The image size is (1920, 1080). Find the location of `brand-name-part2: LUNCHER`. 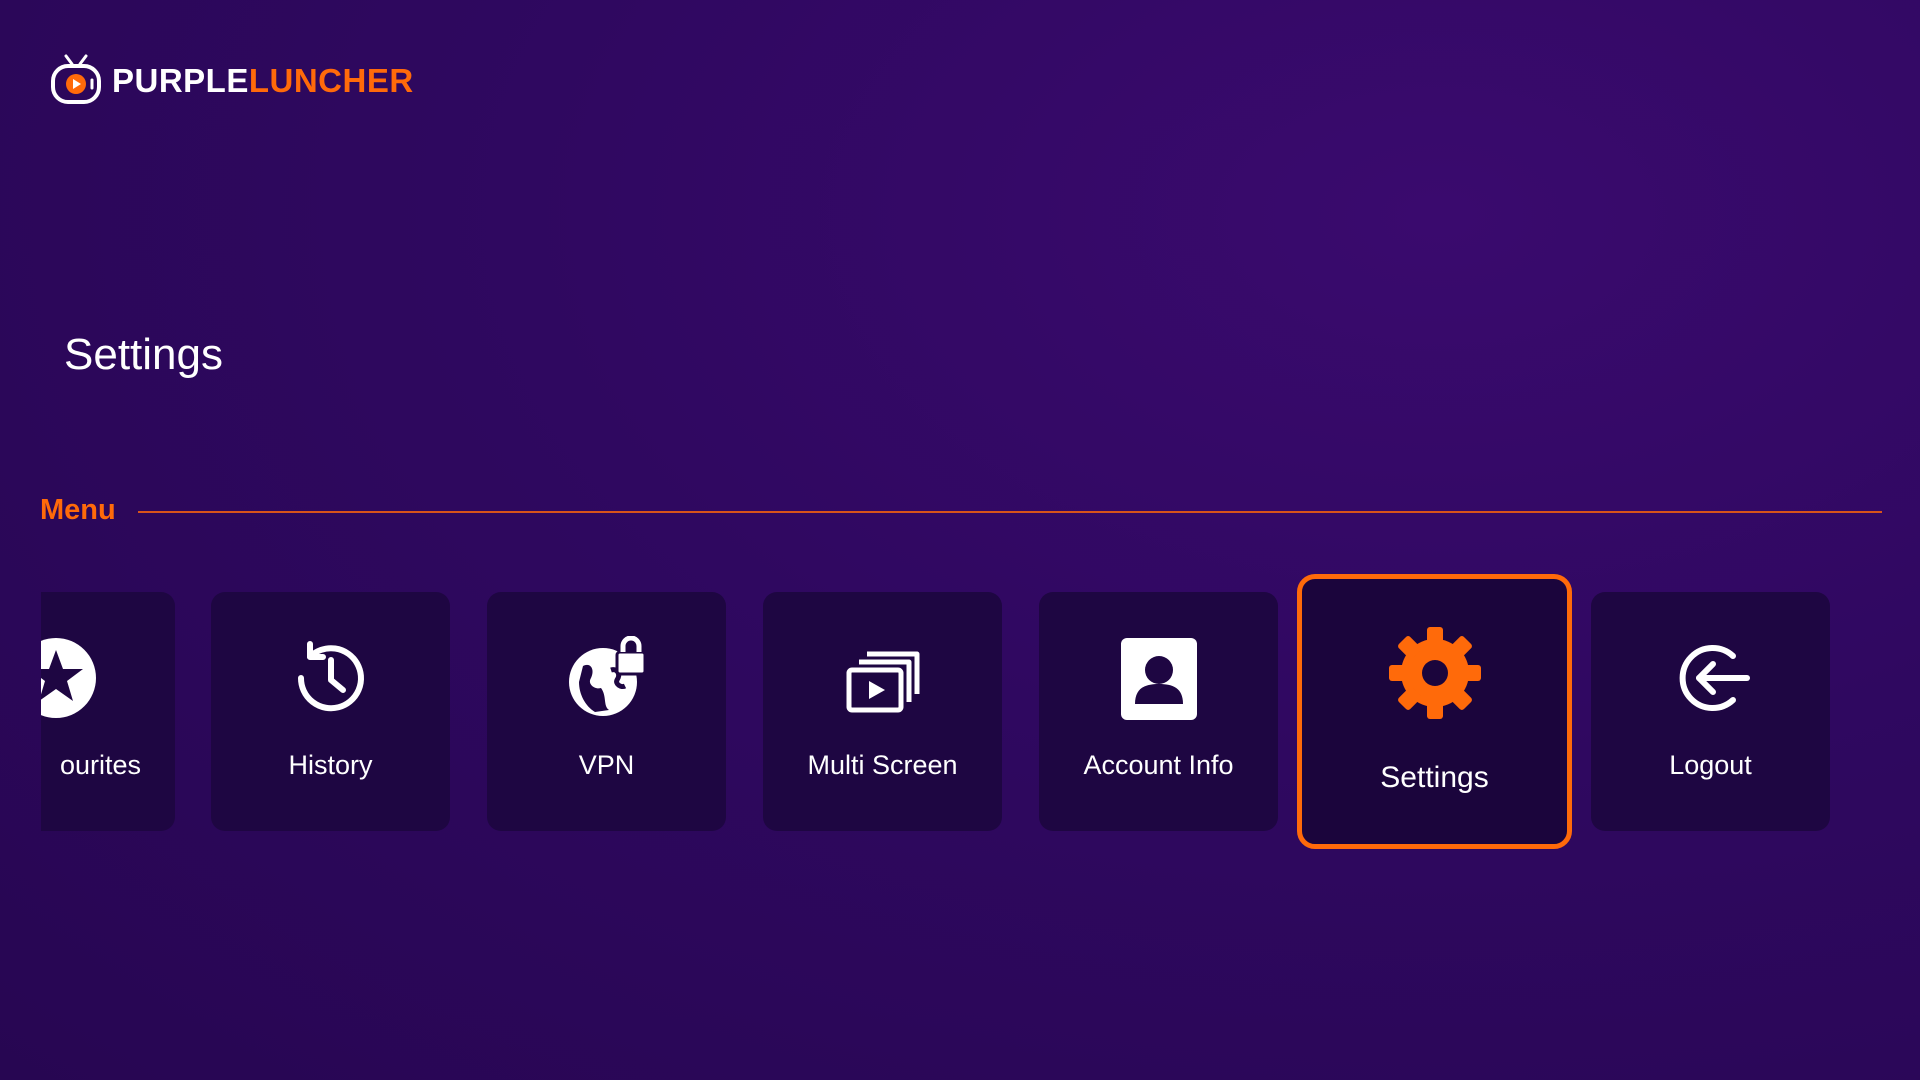

brand-name-part2: LUNCHER is located at coordinates (331, 80).